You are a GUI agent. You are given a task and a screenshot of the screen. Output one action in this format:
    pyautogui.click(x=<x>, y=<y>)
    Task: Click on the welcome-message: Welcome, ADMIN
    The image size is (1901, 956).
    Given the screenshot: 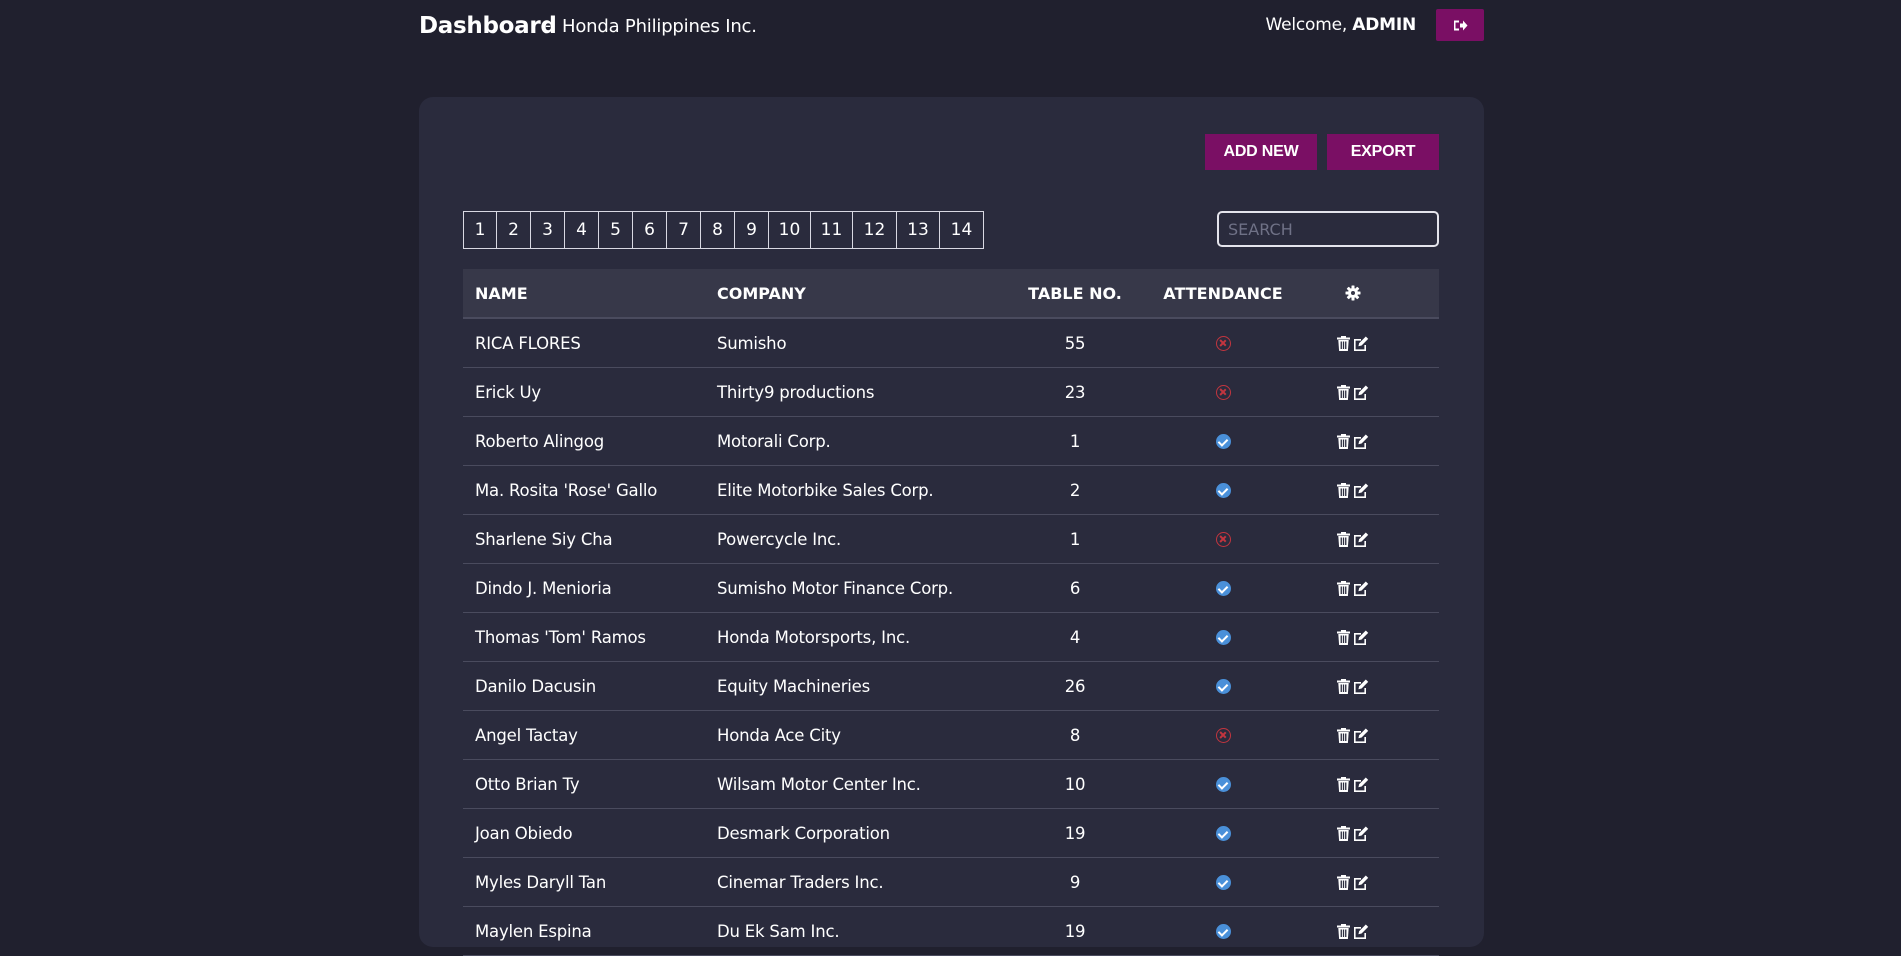 What is the action you would take?
    pyautogui.click(x=1340, y=25)
    